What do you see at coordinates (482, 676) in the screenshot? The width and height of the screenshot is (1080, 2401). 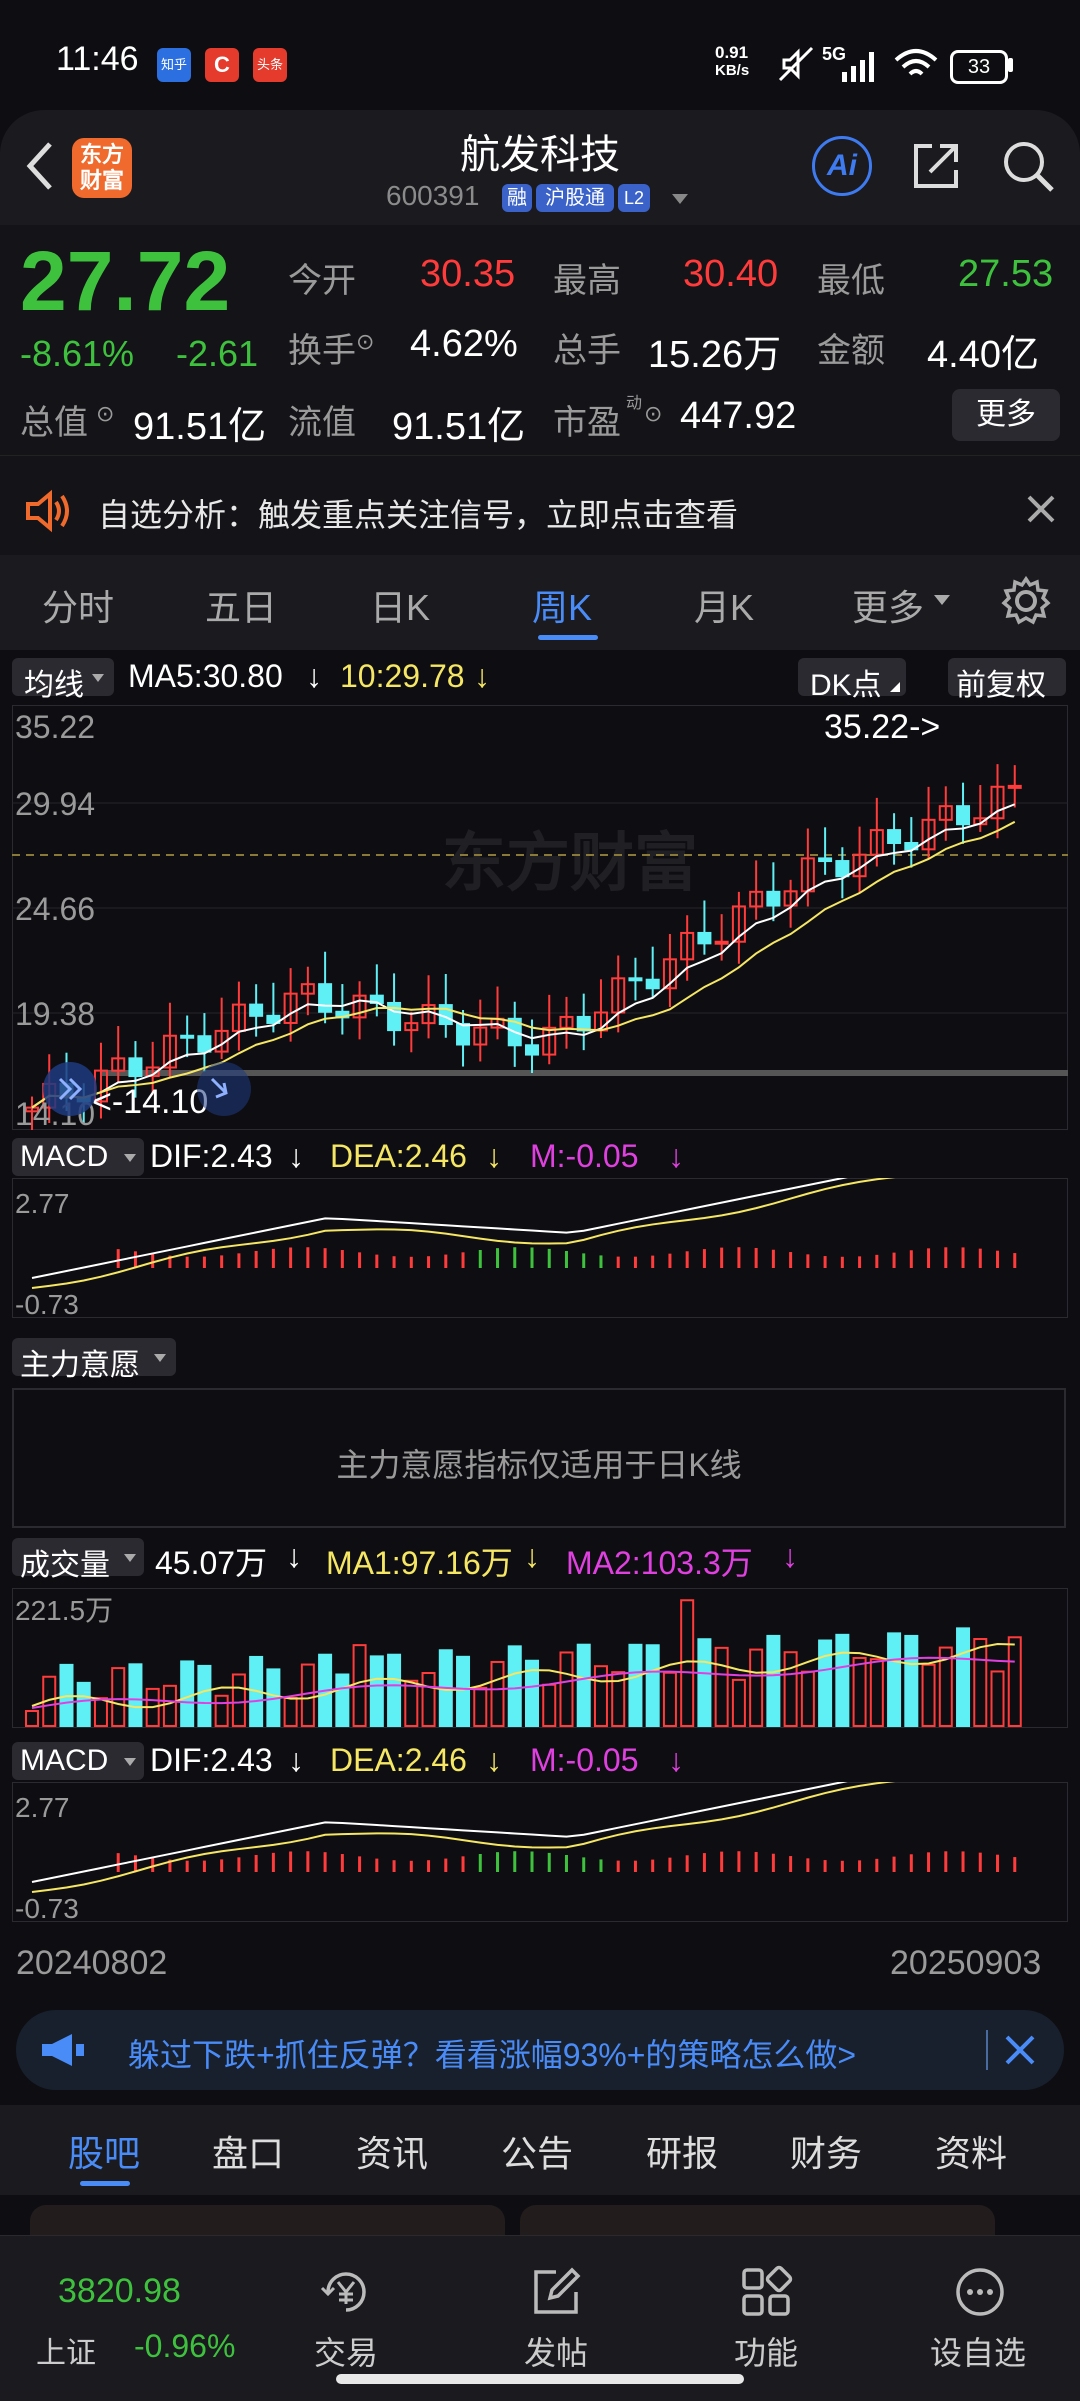 I see `ma10-down-arrow: ↓` at bounding box center [482, 676].